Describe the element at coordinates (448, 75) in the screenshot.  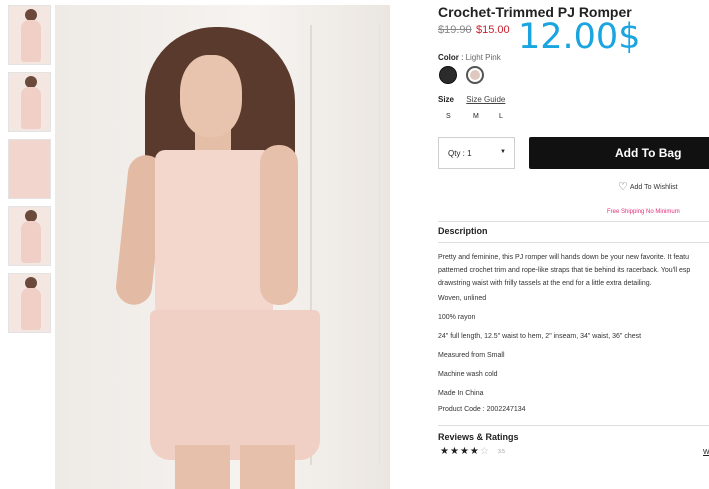
I see `swatch-black` at that location.